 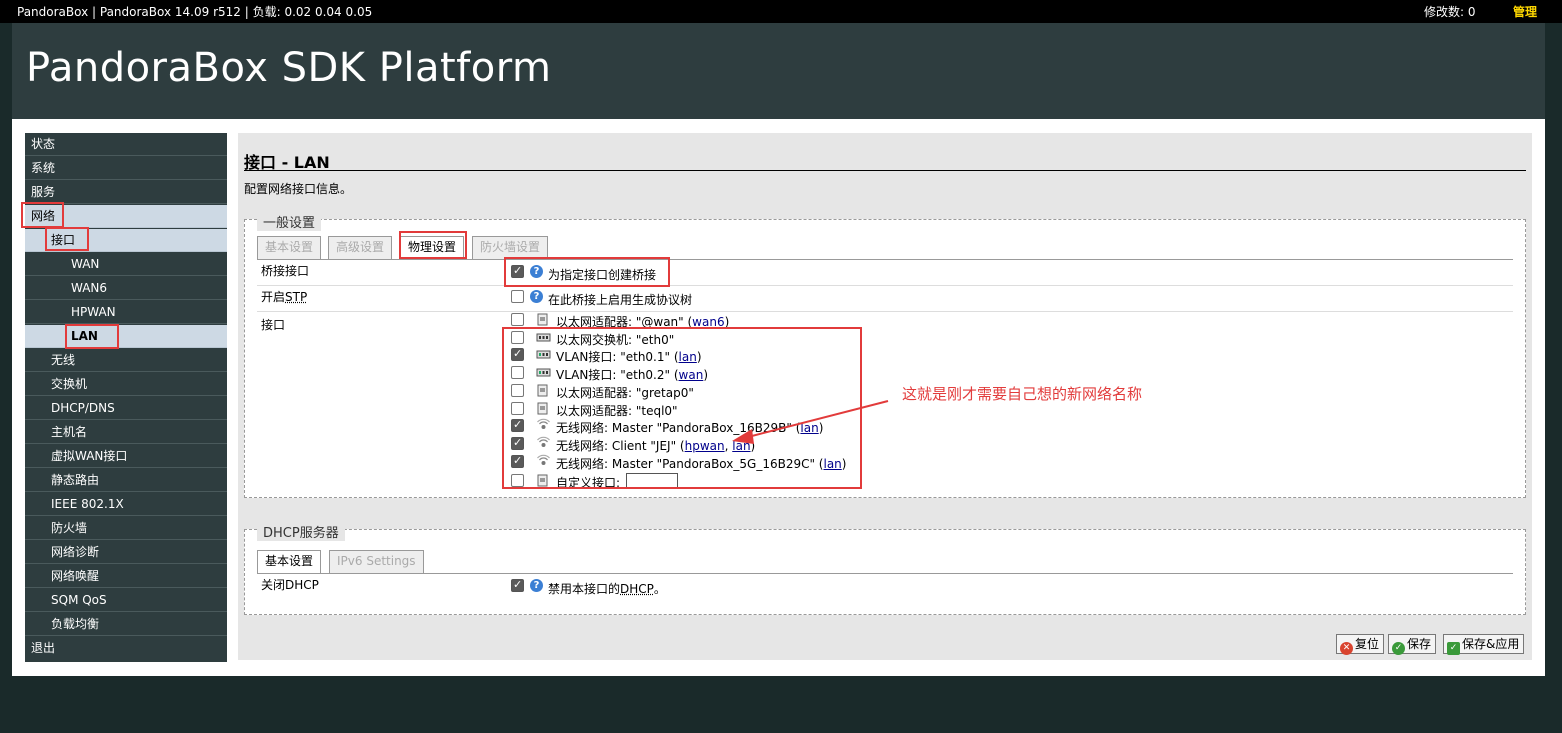 I want to click on reset-icon: ✕, so click(x=1346, y=648).